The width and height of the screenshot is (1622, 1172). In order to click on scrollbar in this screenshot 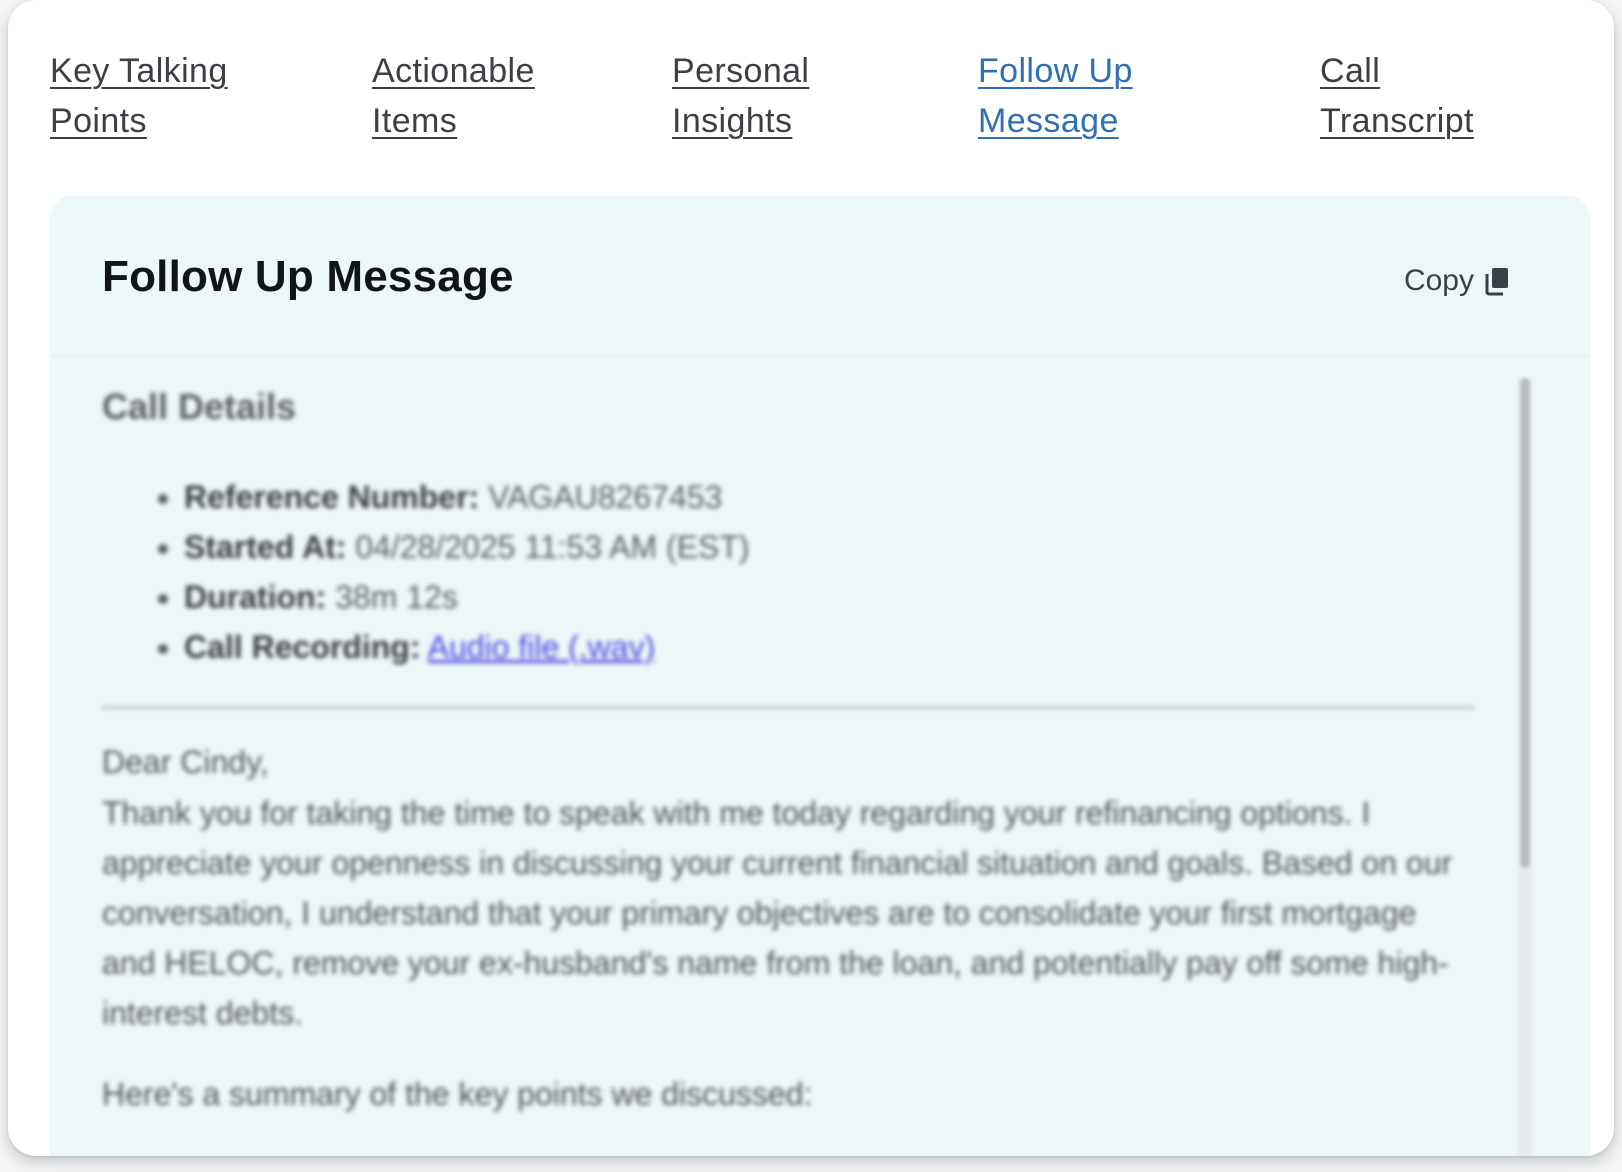, I will do `click(1525, 767)`.